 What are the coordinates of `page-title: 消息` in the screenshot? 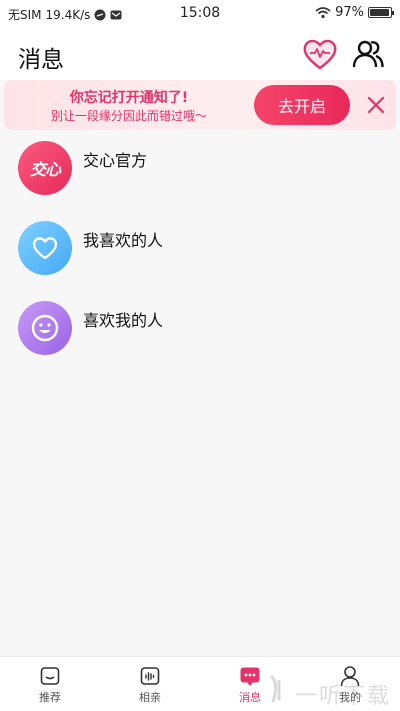 It's located at (41, 60).